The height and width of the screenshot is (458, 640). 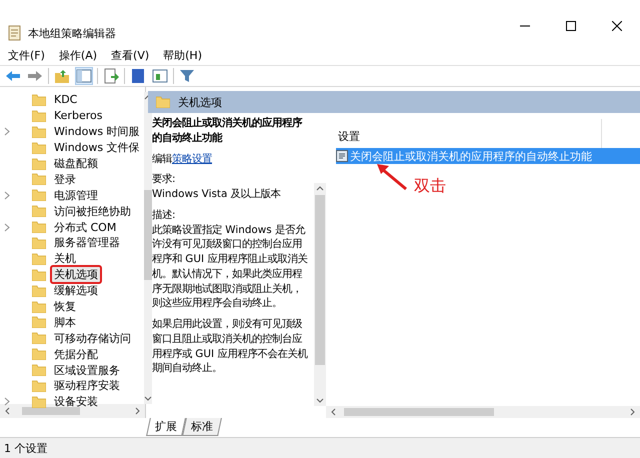 I want to click on tab: 标准, so click(x=202, y=427).